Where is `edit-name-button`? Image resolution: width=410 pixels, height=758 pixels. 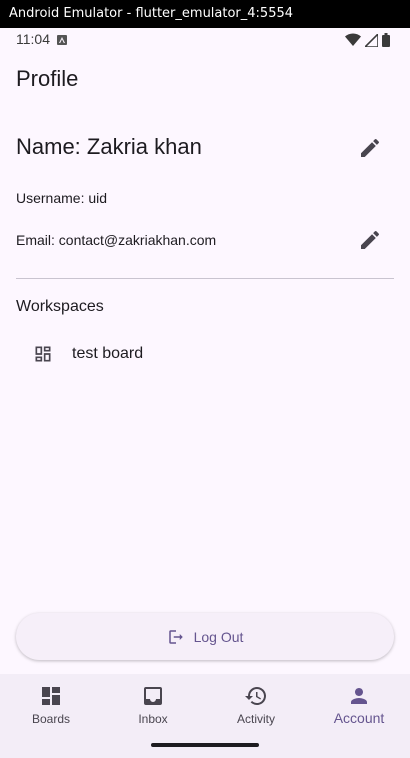
edit-name-button is located at coordinates (370, 148).